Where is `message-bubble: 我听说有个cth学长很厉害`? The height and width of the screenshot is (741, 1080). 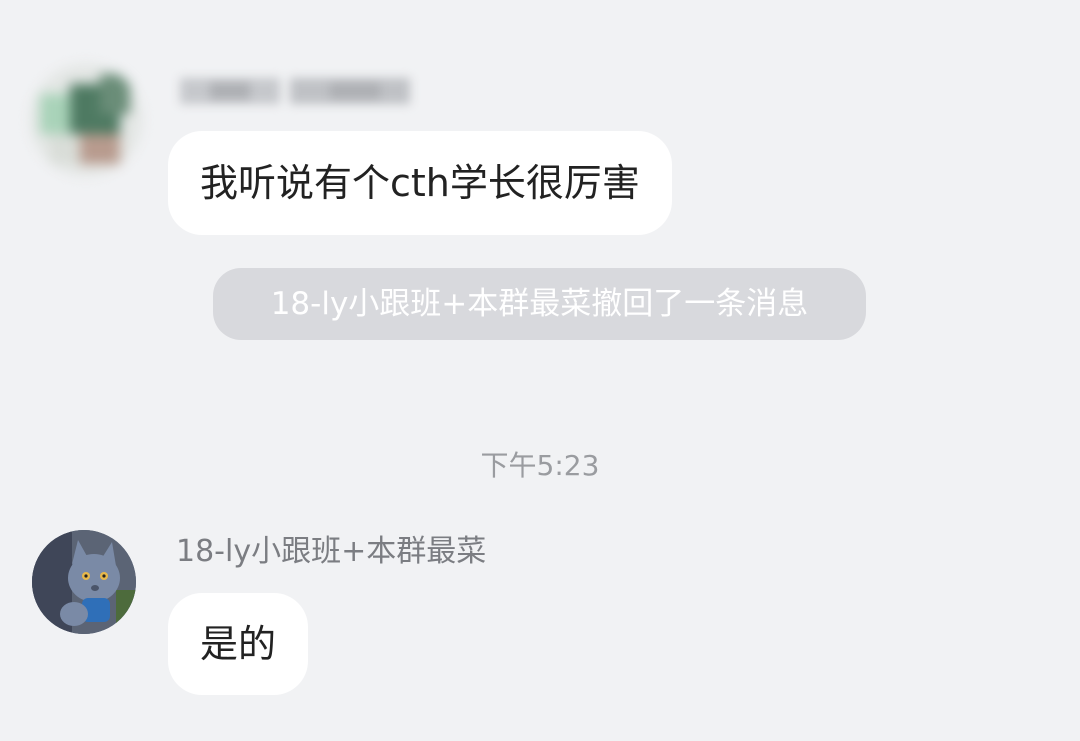
message-bubble: 我听说有个cth学长很厉害 is located at coordinates (420, 183).